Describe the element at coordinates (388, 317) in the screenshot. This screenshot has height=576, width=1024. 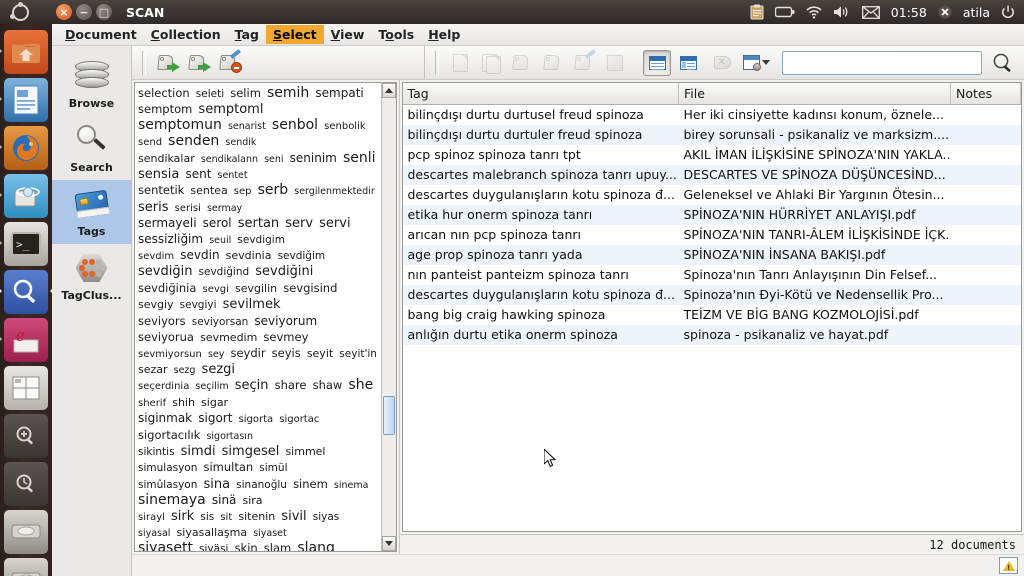
I see `scrollbar-track` at that location.